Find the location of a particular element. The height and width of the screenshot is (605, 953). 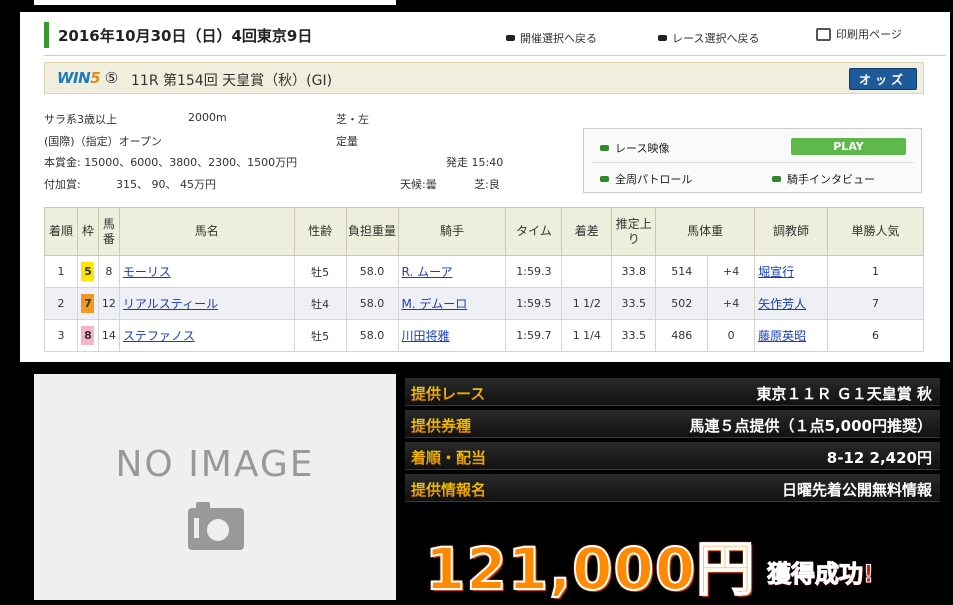

promo-row-race: 提供レース 東京１１Ｒ Ｇ１天皇賞 秋 is located at coordinates (672, 392).